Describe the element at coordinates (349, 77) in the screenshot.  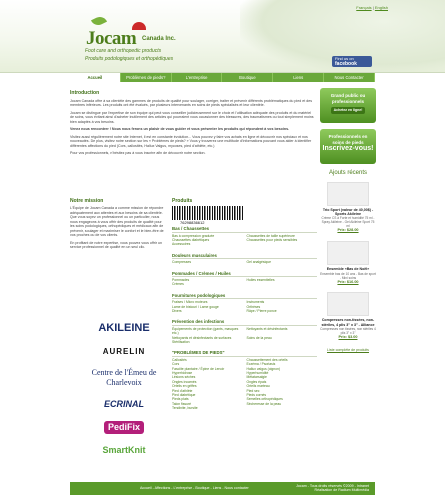
I see `nav-item-contact: Nous Contacter` at that location.